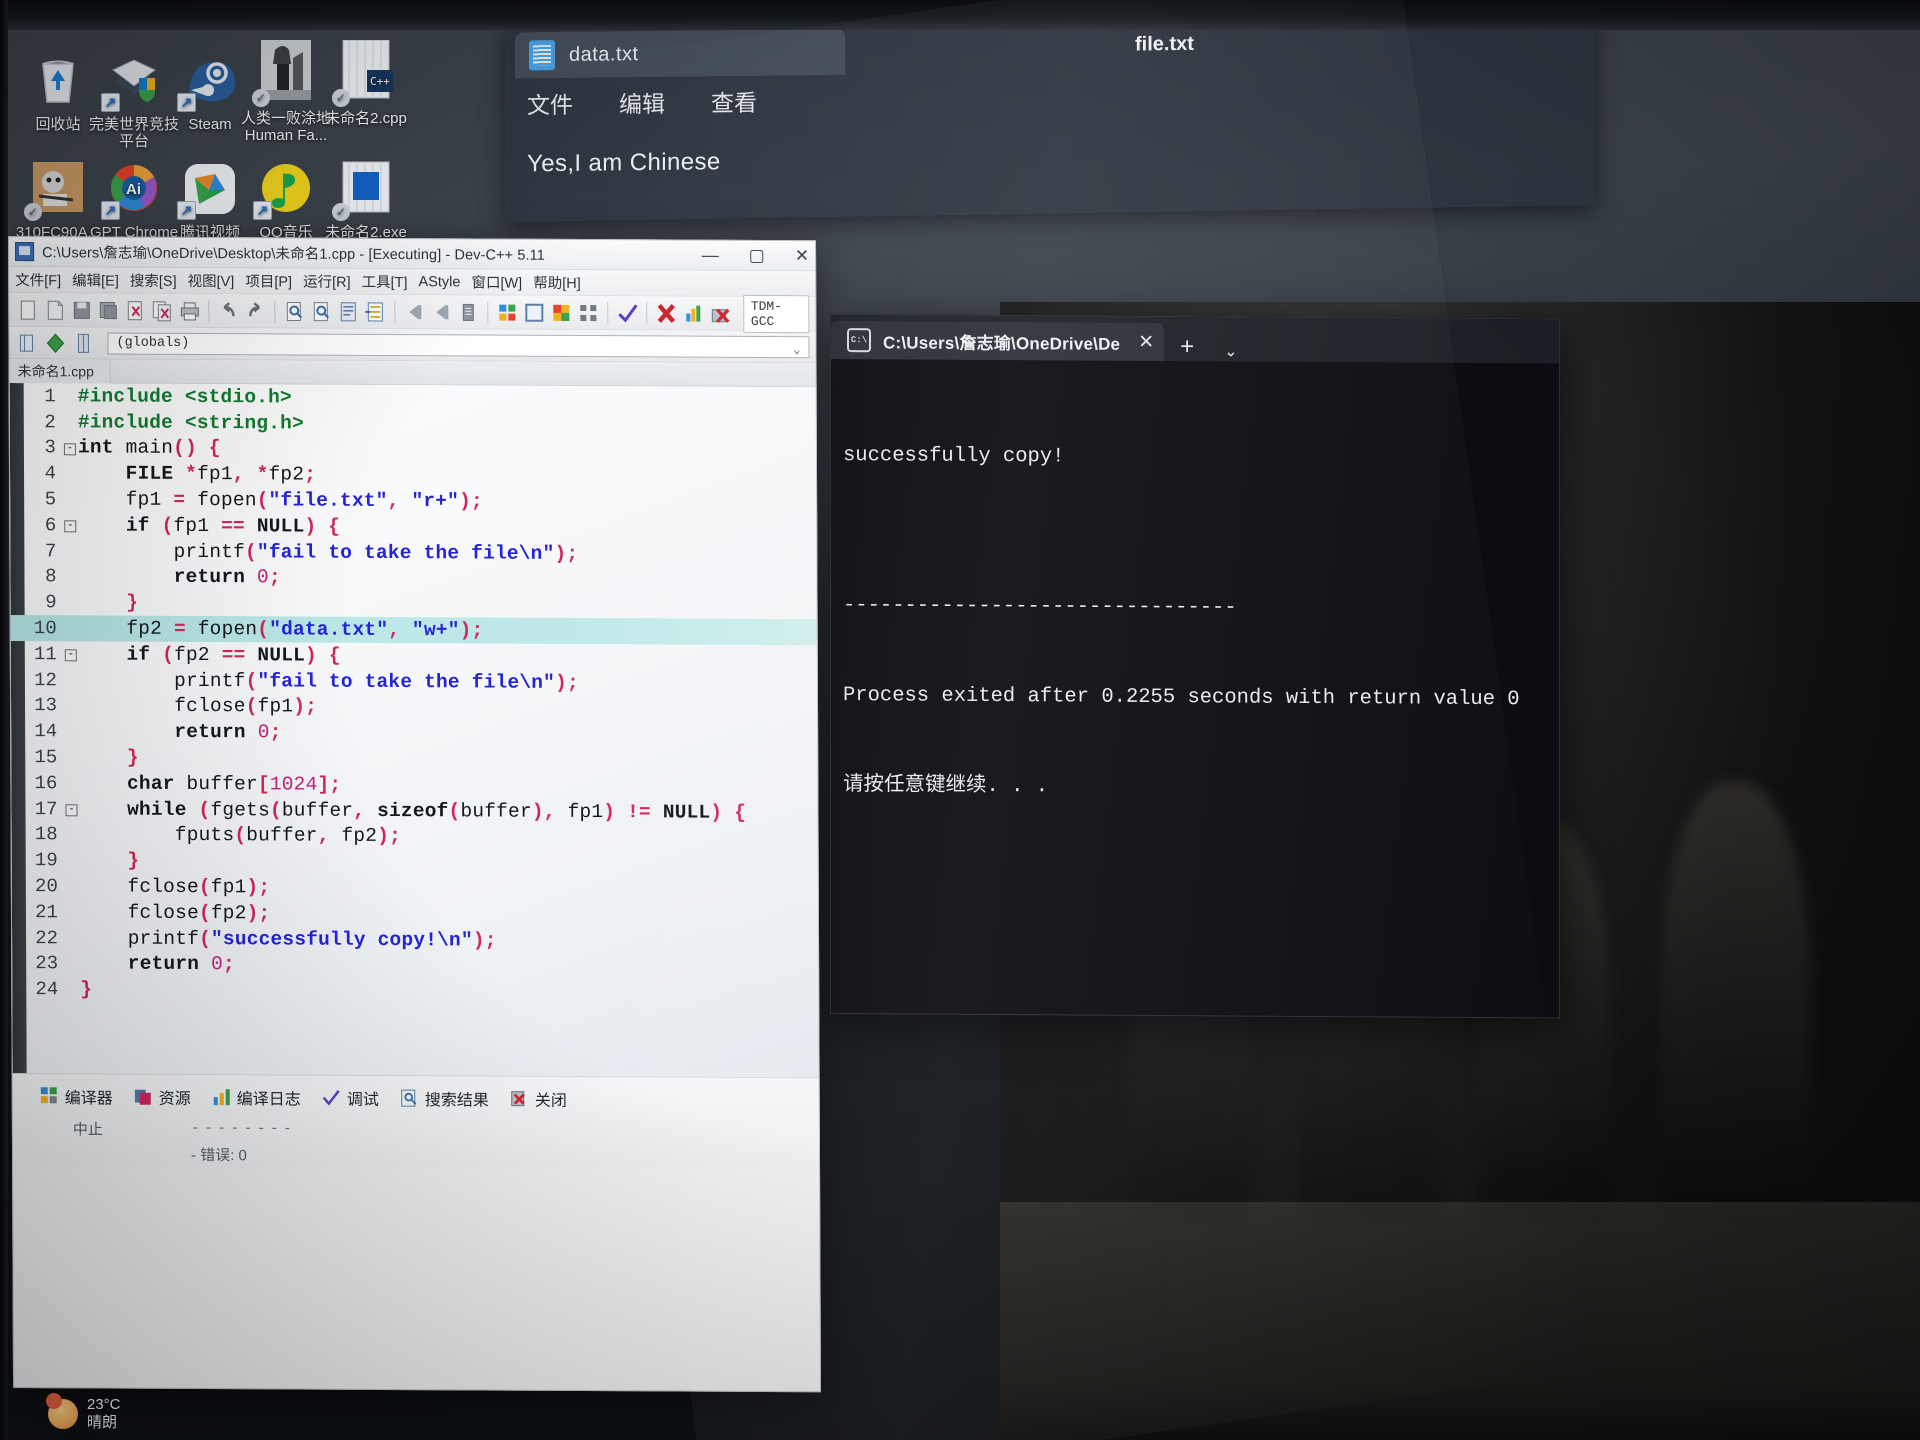 The width and height of the screenshot is (1920, 1440). I want to click on close-all-icon, so click(162, 310).